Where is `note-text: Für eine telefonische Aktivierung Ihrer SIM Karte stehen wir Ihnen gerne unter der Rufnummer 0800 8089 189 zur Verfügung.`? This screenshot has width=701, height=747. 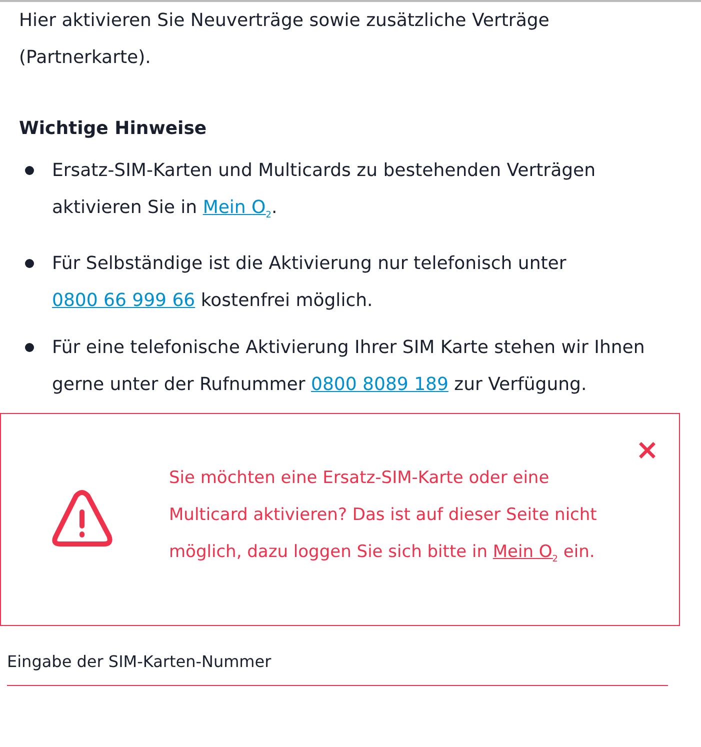 note-text: Für eine telefonische Aktivierung Ihrer SIM Karte stehen wir Ihnen gerne unter der Rufnummer 0800 8089 189 zur Verfügung. is located at coordinates (349, 366).